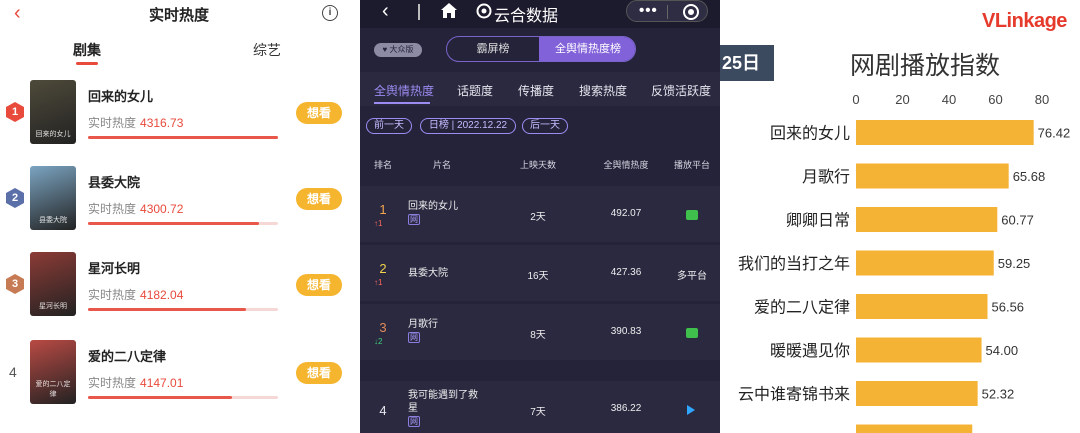 The height and width of the screenshot is (433, 1080). I want to click on heat-row: 实时热度 4182.04, so click(135, 294).